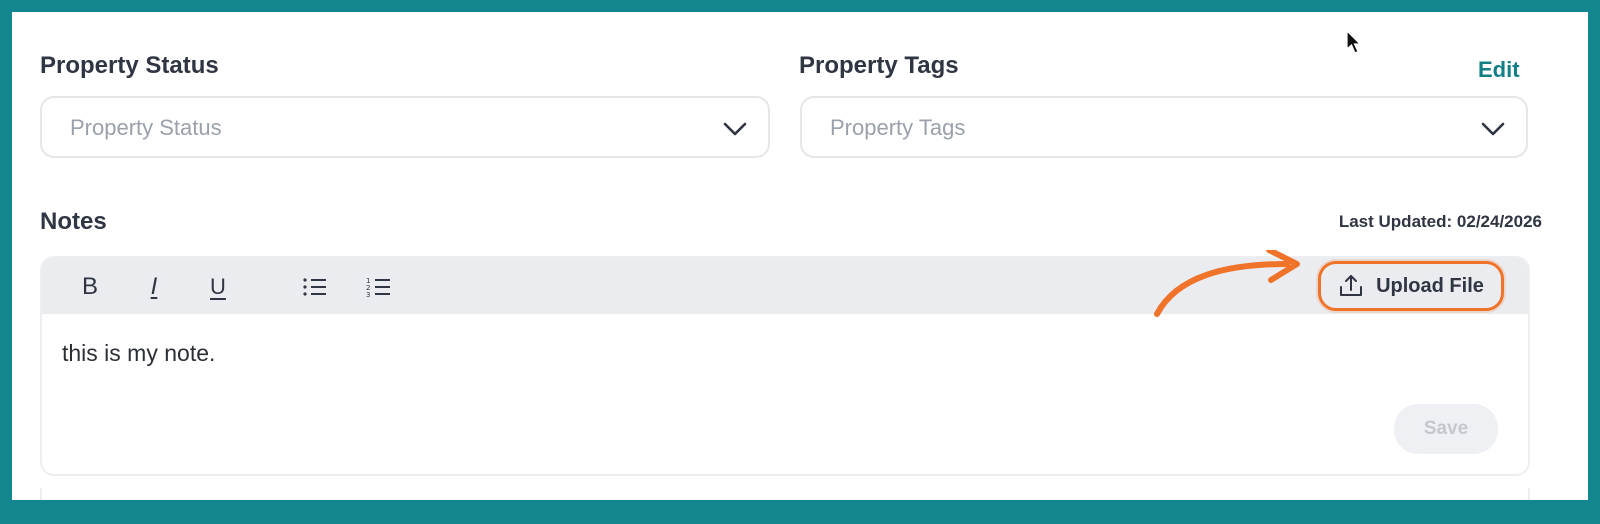  I want to click on underline-icon: U, so click(218, 286).